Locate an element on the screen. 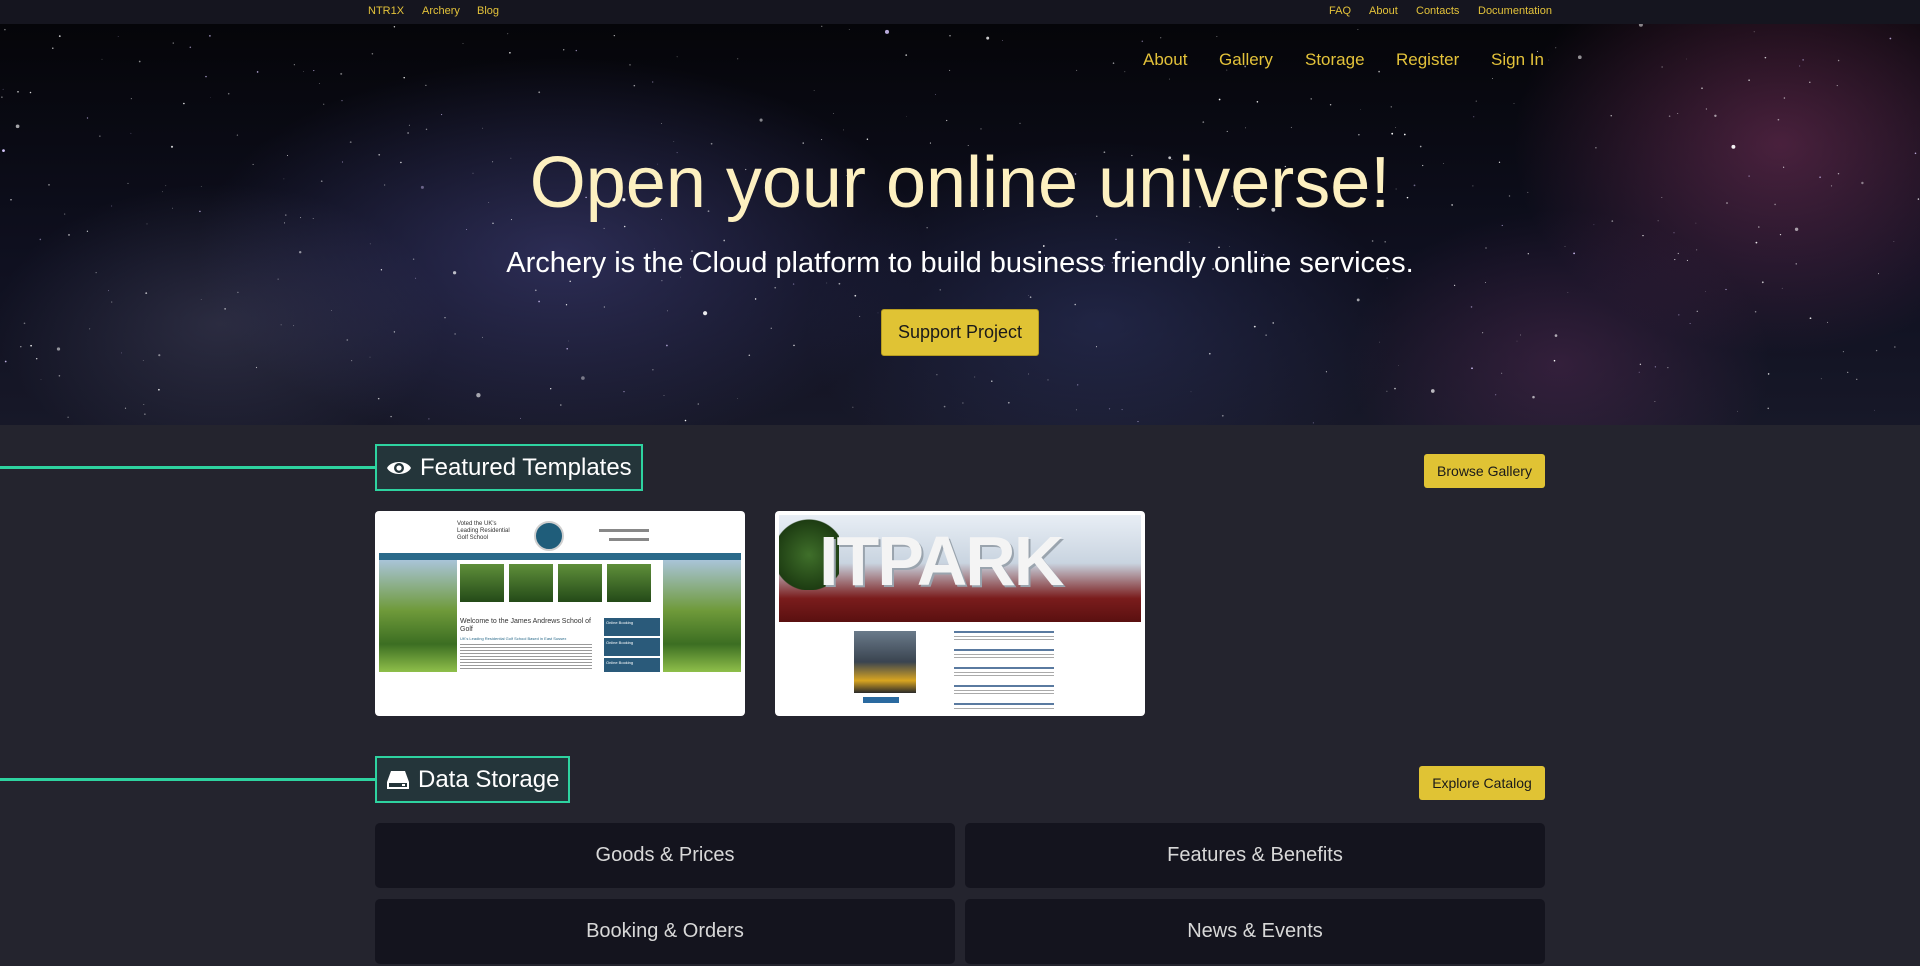 This screenshot has height=966, width=1920. nav-link-storage: Storage is located at coordinates (1335, 60).